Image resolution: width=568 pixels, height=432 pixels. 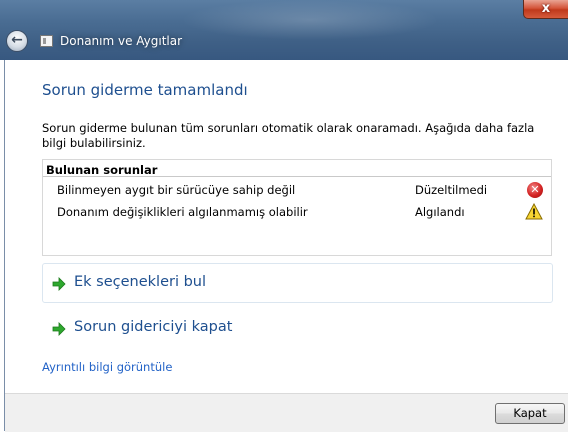 What do you see at coordinates (153, 327) in the screenshot?
I see `close-troubleshooter-label: Sorun gidericiyi kapat` at bounding box center [153, 327].